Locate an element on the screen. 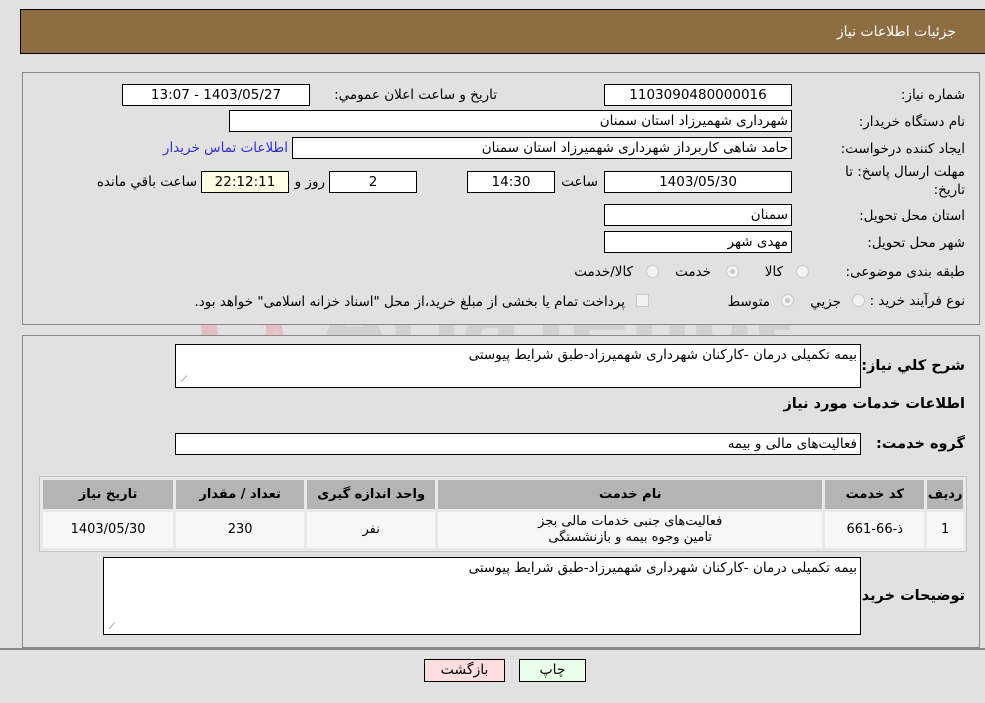 This screenshot has width=985, height=703. need-number-label: شماره نیاز: is located at coordinates (932, 95).